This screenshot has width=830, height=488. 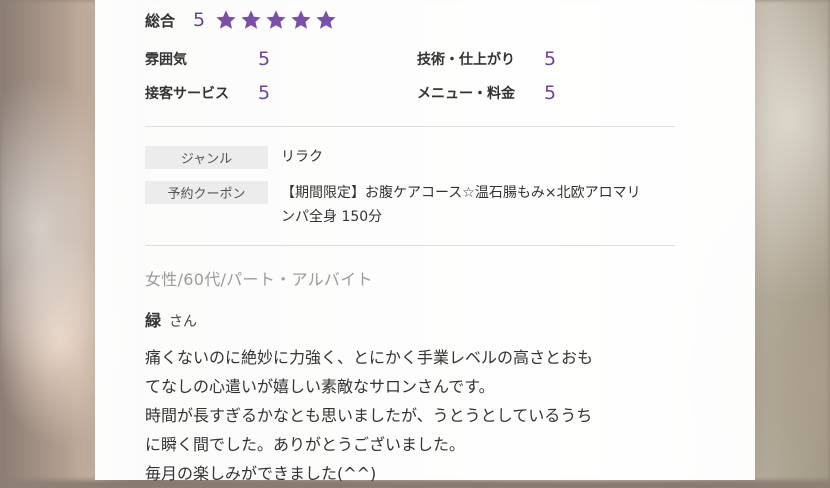 I want to click on subscore-label: メニュー・料金, so click(x=466, y=94).